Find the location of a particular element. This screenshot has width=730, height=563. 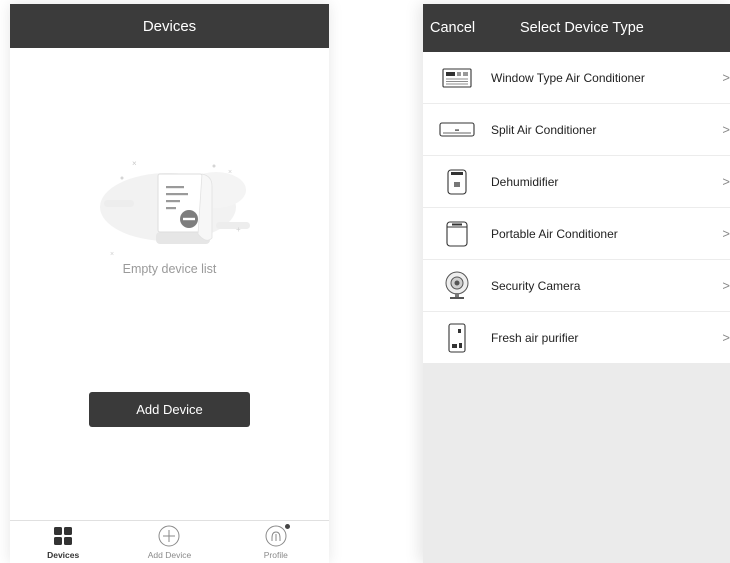

camera-icon is located at coordinates (457, 286).